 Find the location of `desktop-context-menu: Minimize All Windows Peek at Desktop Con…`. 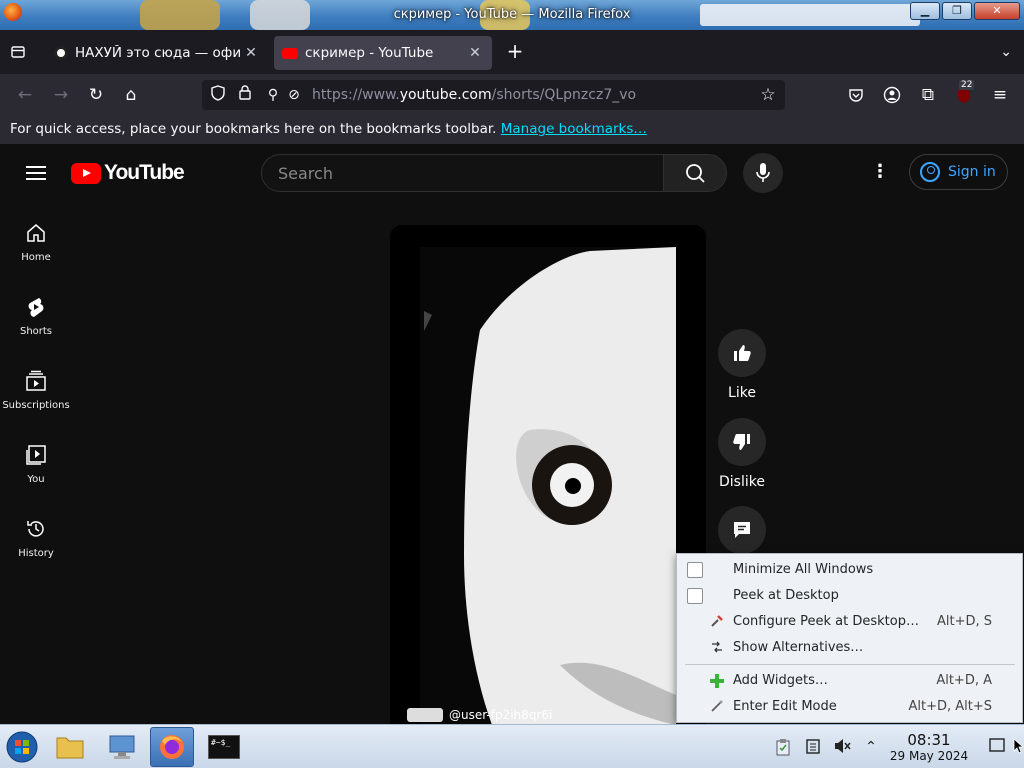

desktop-context-menu: Minimize All Windows Peek at Desktop Con… is located at coordinates (849, 638).